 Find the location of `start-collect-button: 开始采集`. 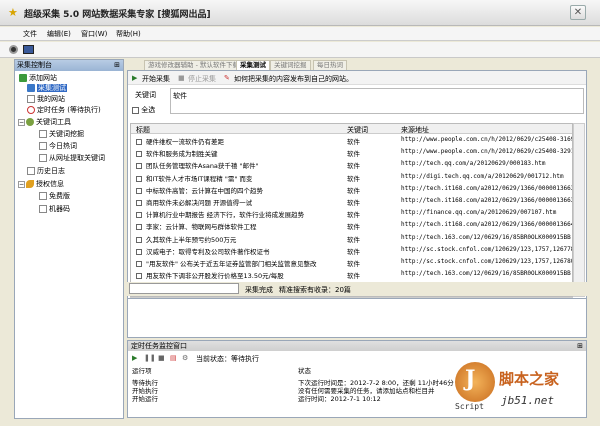

start-collect-button: 开始采集 is located at coordinates (156, 79).